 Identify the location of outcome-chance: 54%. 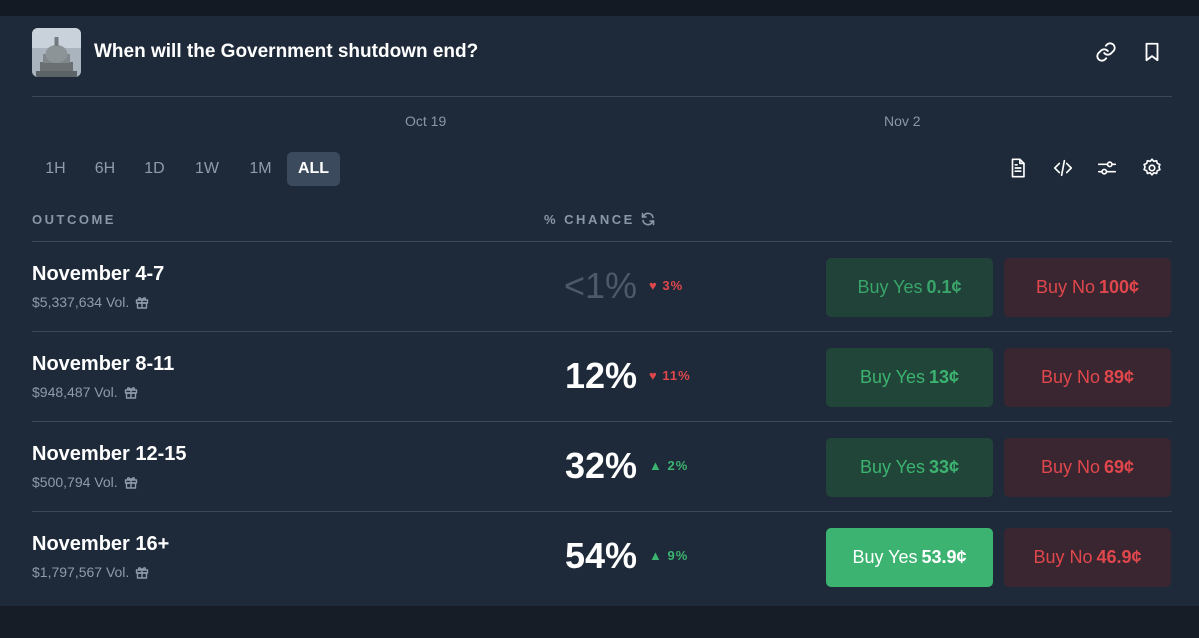
(600, 555).